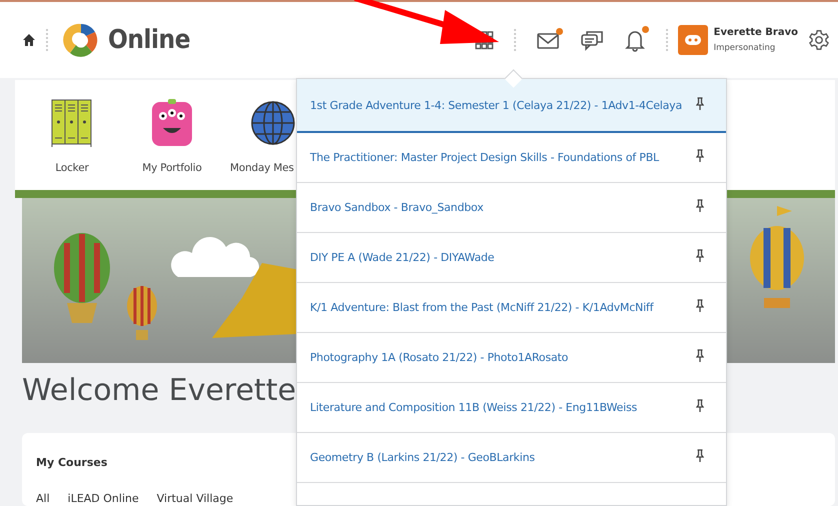  I want to click on course-menu-item: The Practitioner: Master Project Design Skills - Foundations of PBL, so click(511, 158).